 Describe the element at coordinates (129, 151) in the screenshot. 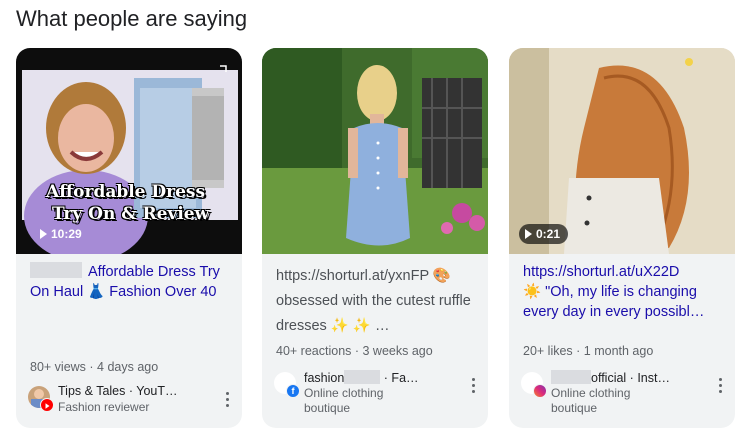

I see `video-thumbnail: Affordable Dress Try On & Review 10:29` at that location.